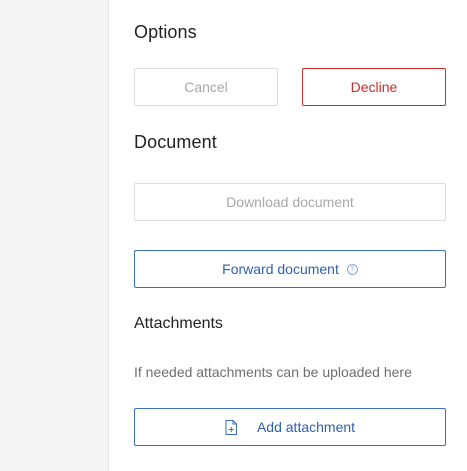 This screenshot has height=471, width=467. I want to click on download-document-button: Download document, so click(290, 202).